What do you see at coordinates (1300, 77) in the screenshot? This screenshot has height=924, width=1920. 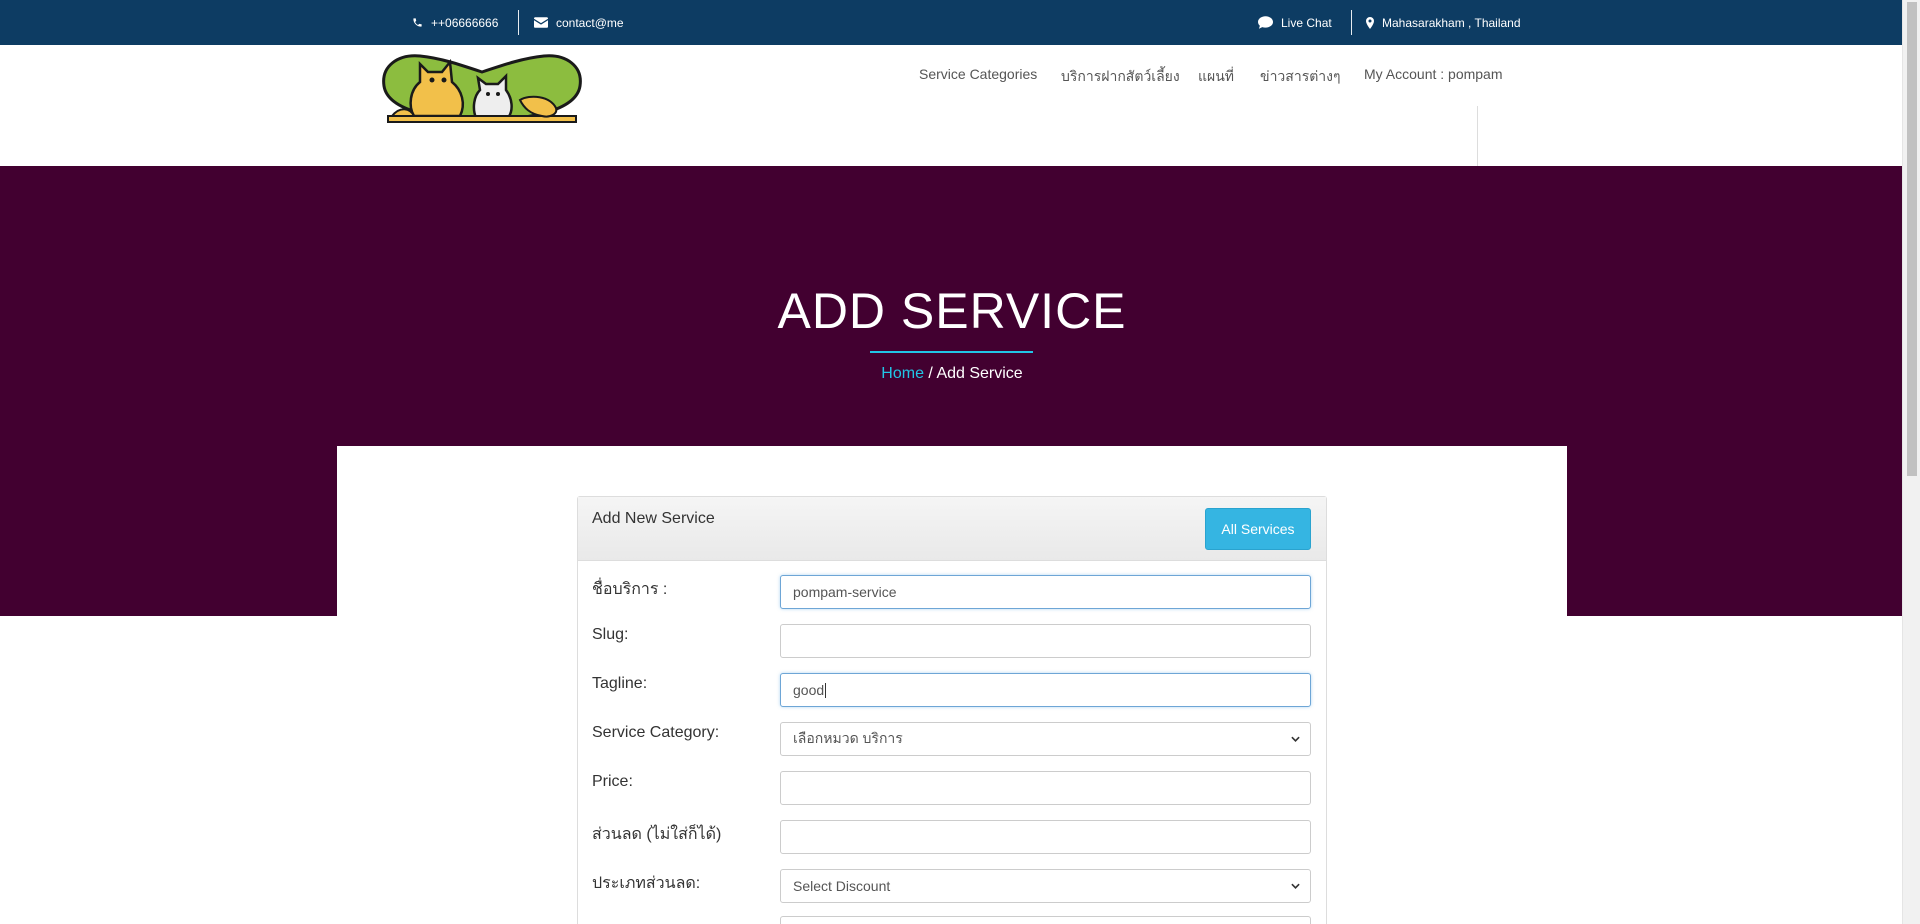 I see `nav-news: ข่าวสารต่างๆ` at bounding box center [1300, 77].